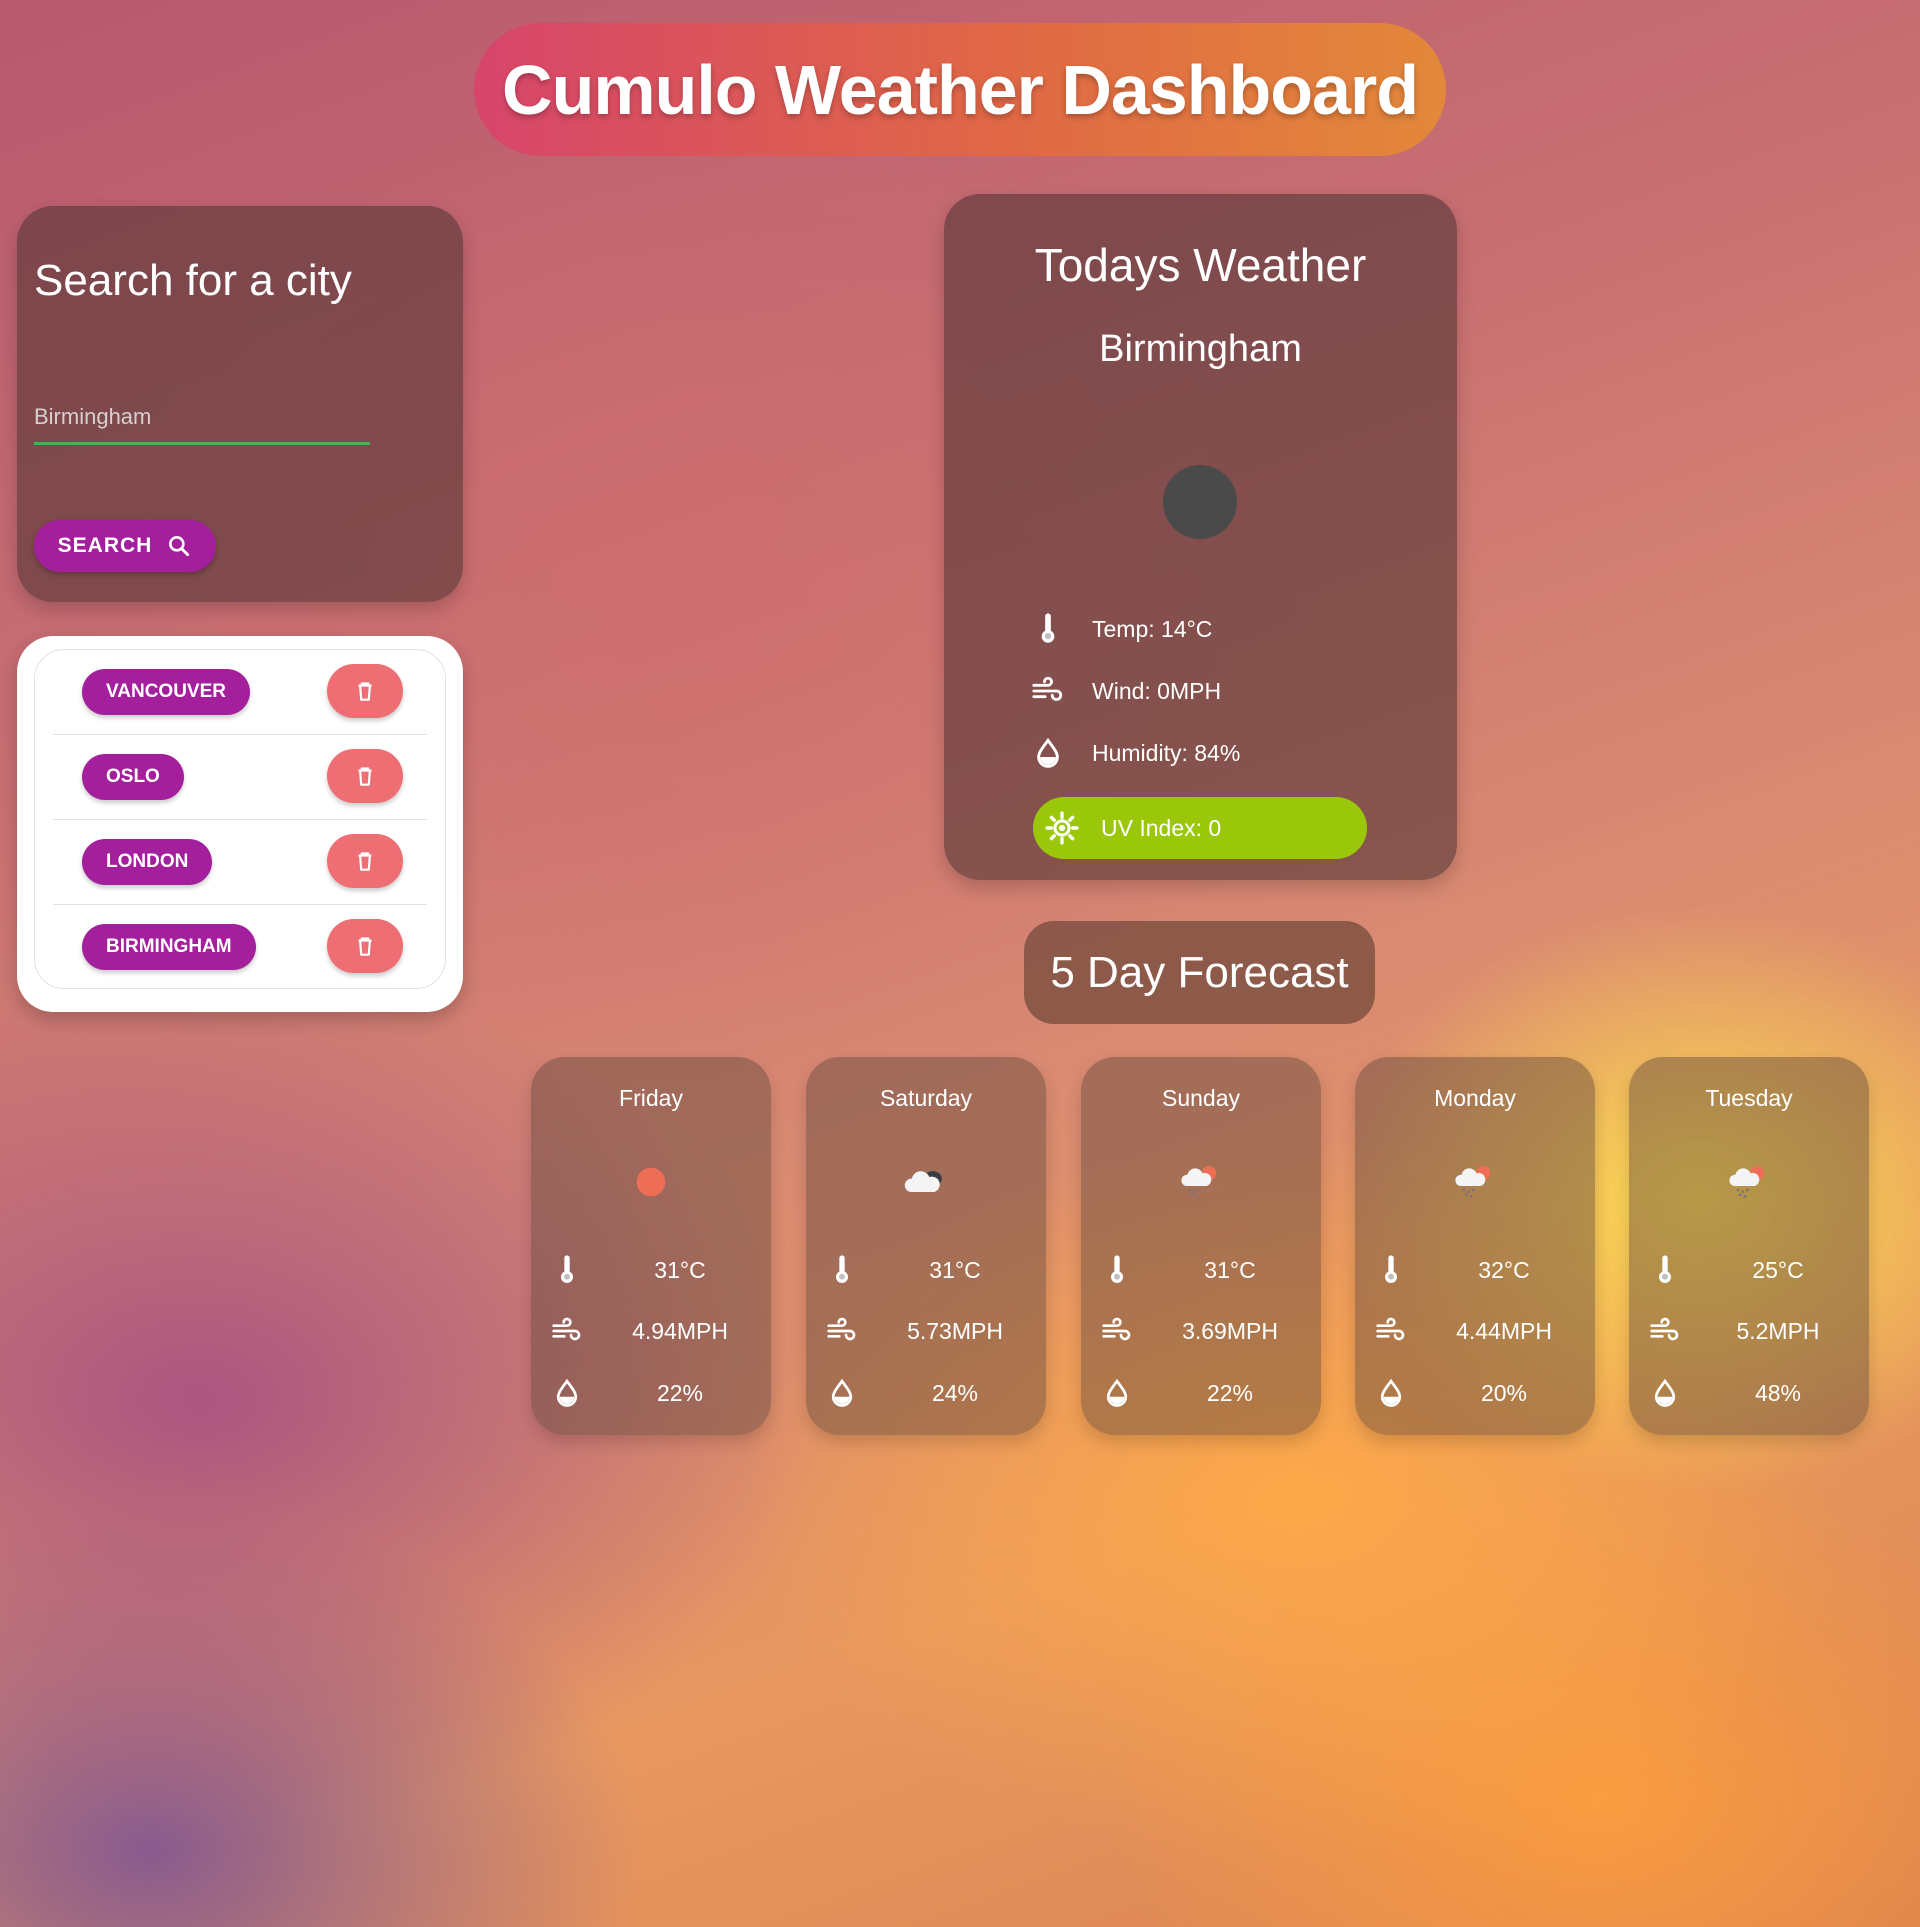 This screenshot has height=1927, width=1920. Describe the element at coordinates (202, 418) in the screenshot. I see `city-search-input` at that location.